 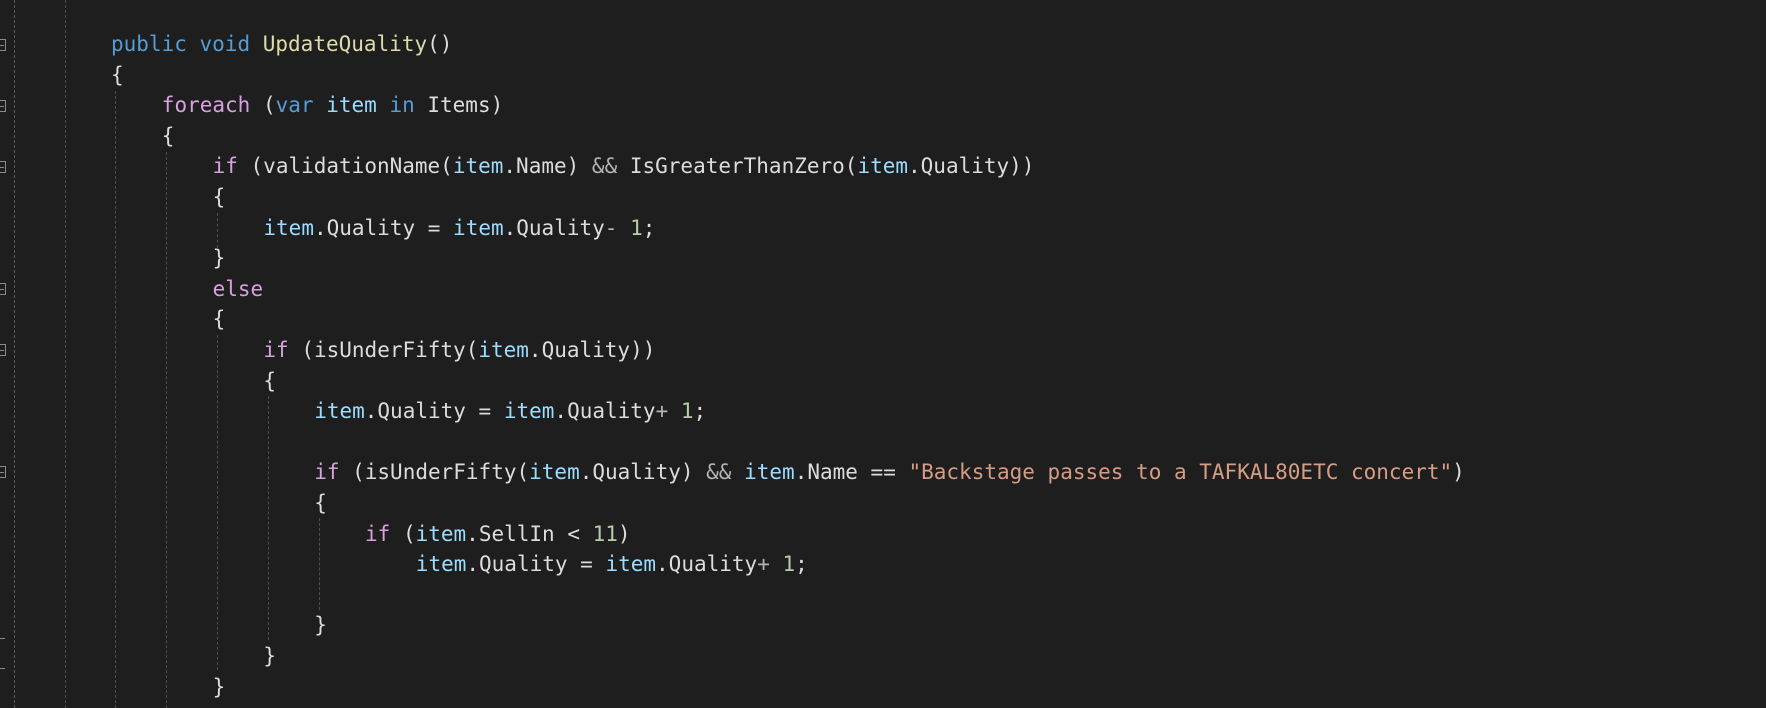 I want to click on code-token: else, so click(x=238, y=288).